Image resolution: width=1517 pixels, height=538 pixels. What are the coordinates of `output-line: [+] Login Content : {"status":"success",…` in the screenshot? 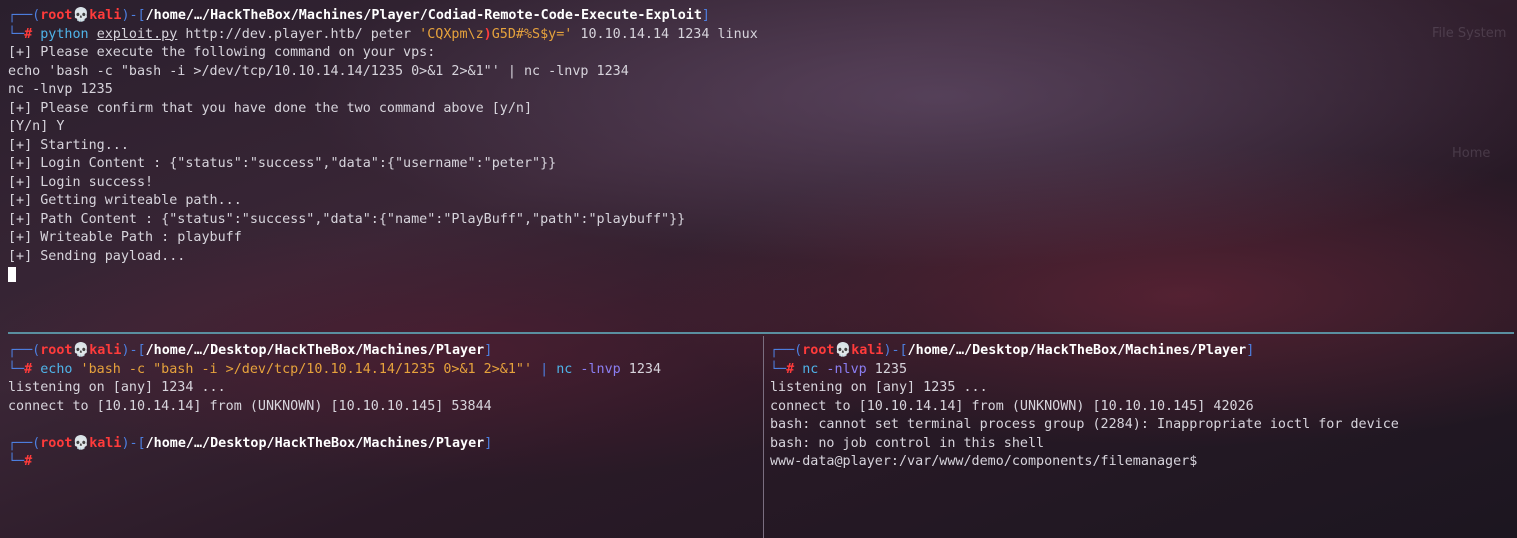 It's located at (282, 163).